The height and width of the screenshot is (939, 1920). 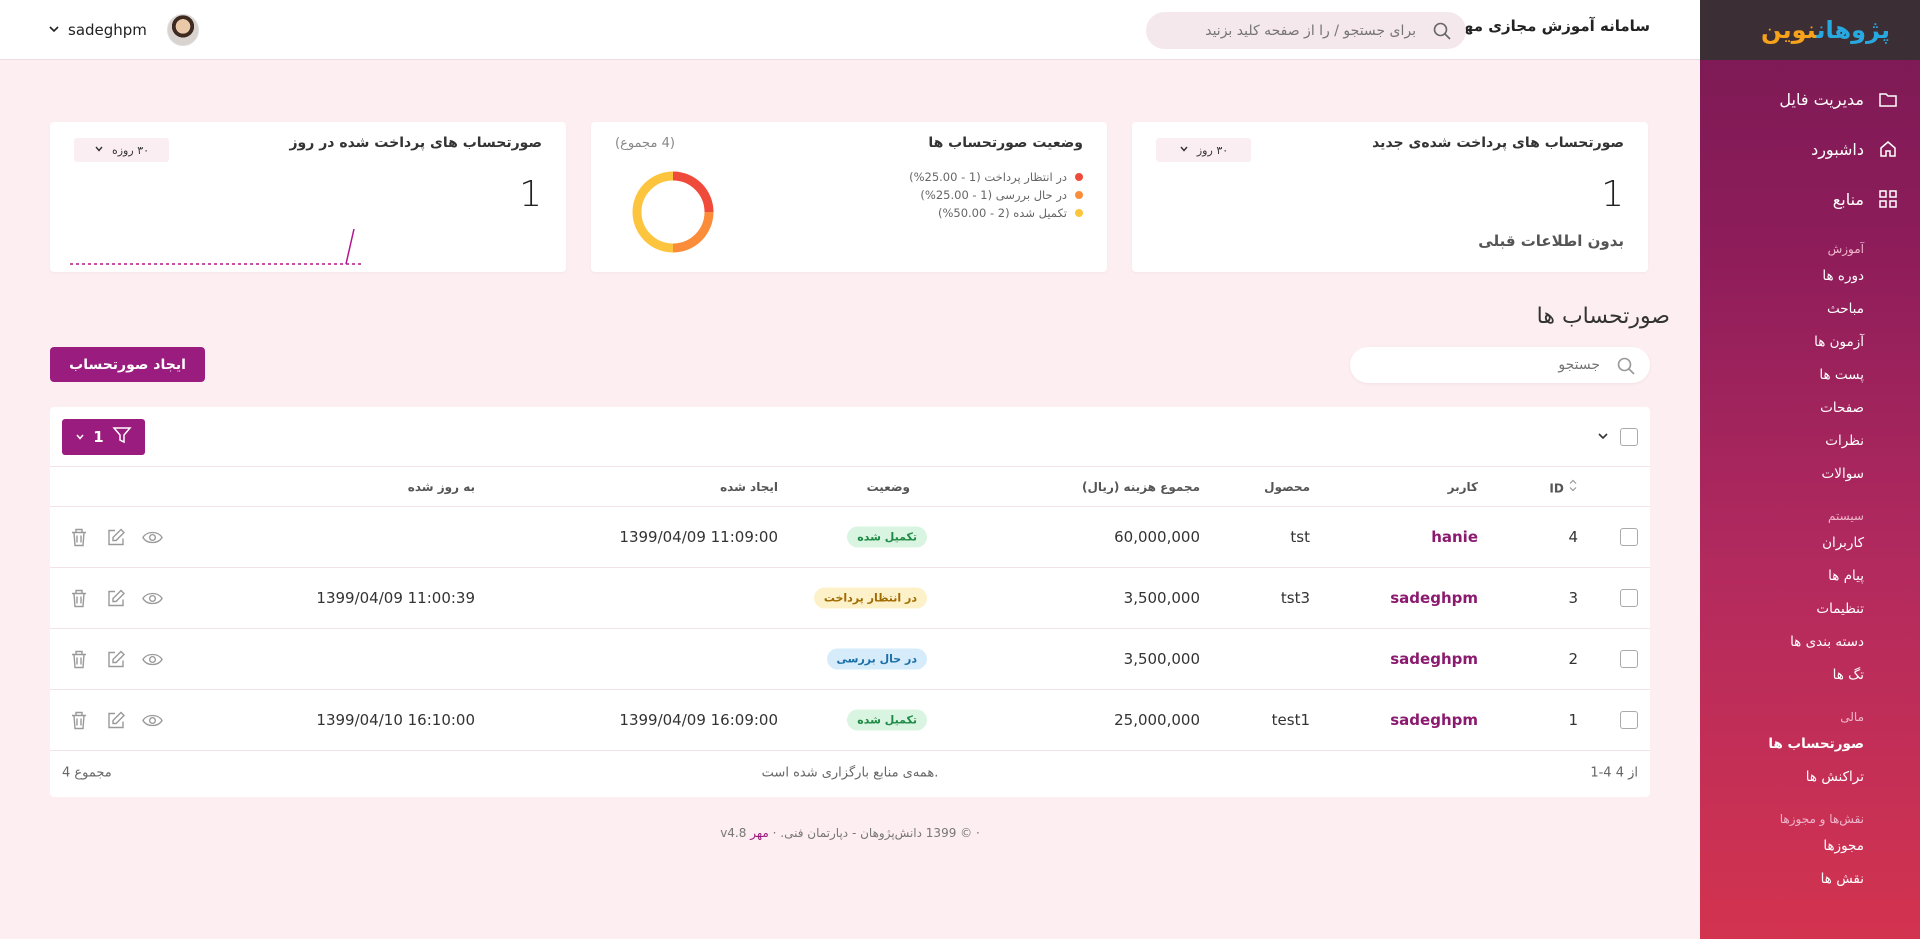 What do you see at coordinates (880, 833) in the screenshot?
I see `copyright: · © 1399 دانش‌پژوهان - دپارتمان فنی.` at bounding box center [880, 833].